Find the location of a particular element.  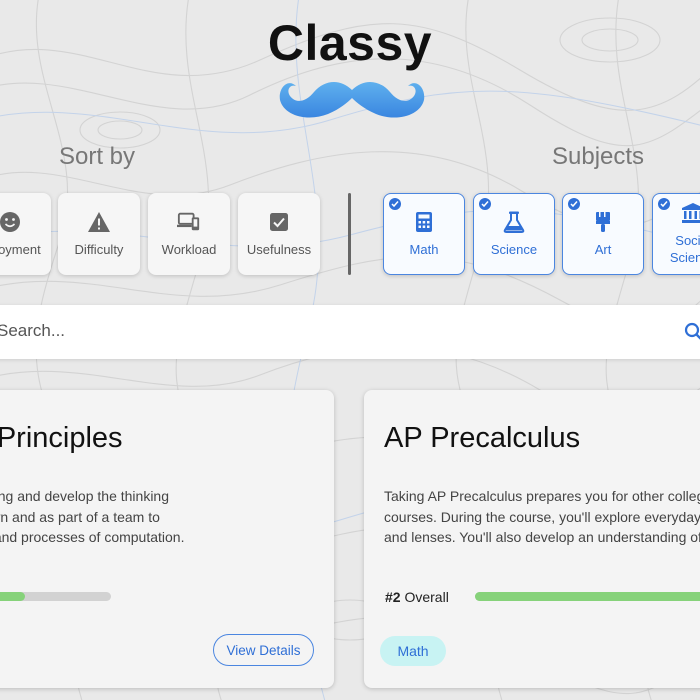

subject-social-science-toggle: Social Science is located at coordinates (676, 234).